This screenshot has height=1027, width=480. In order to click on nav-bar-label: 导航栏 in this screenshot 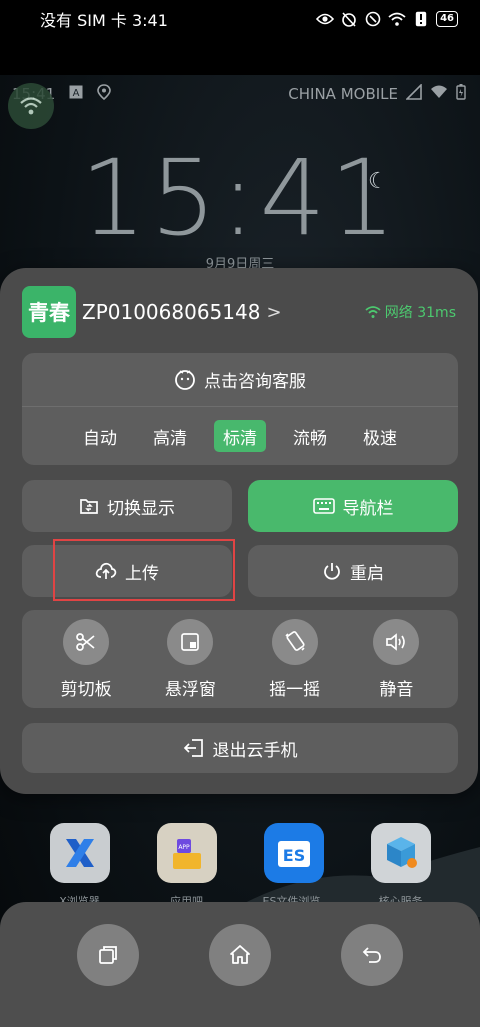, I will do `click(368, 508)`.